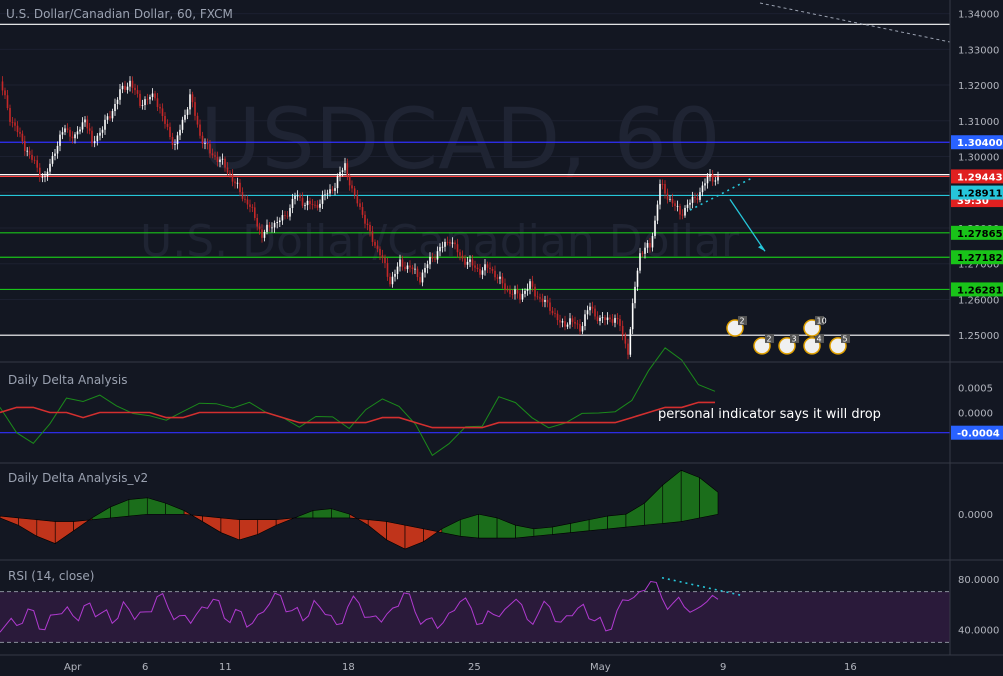  What do you see at coordinates (845, 338) in the screenshot?
I see `badge-count: 5` at bounding box center [845, 338].